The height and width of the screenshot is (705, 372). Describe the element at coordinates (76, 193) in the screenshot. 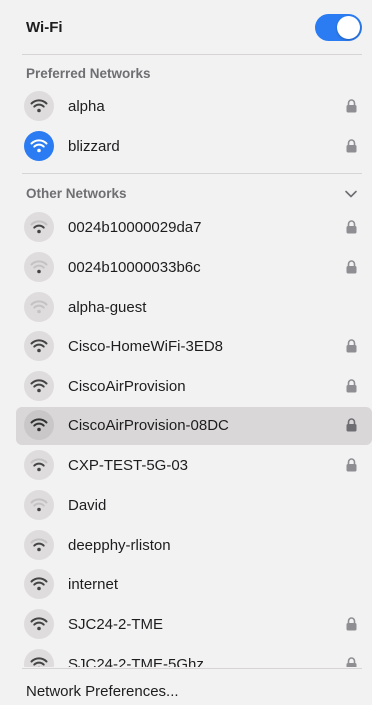

I see `other-networks-label: Other Networks` at that location.